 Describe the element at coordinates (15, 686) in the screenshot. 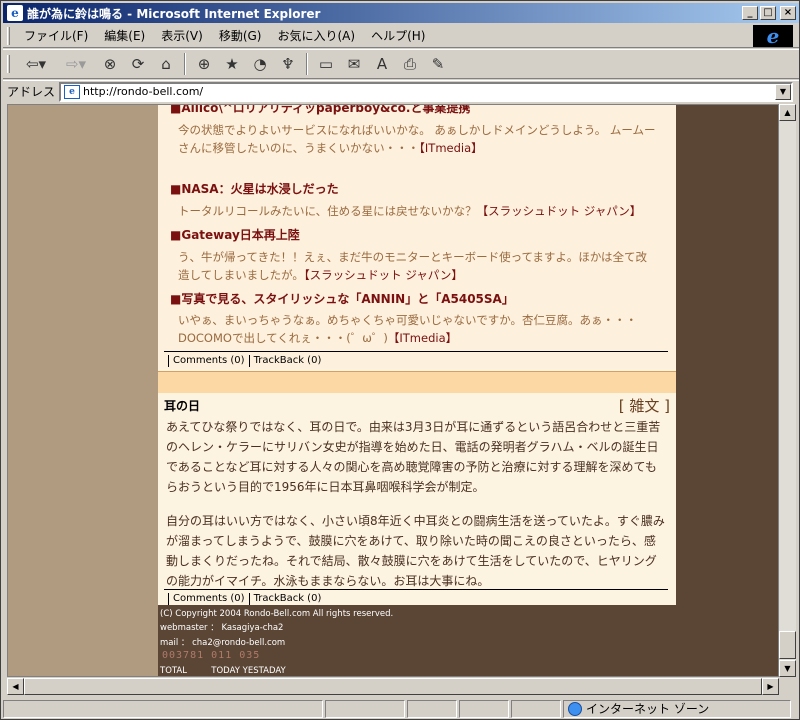

I see `scroll-left-icon: ◀` at that location.